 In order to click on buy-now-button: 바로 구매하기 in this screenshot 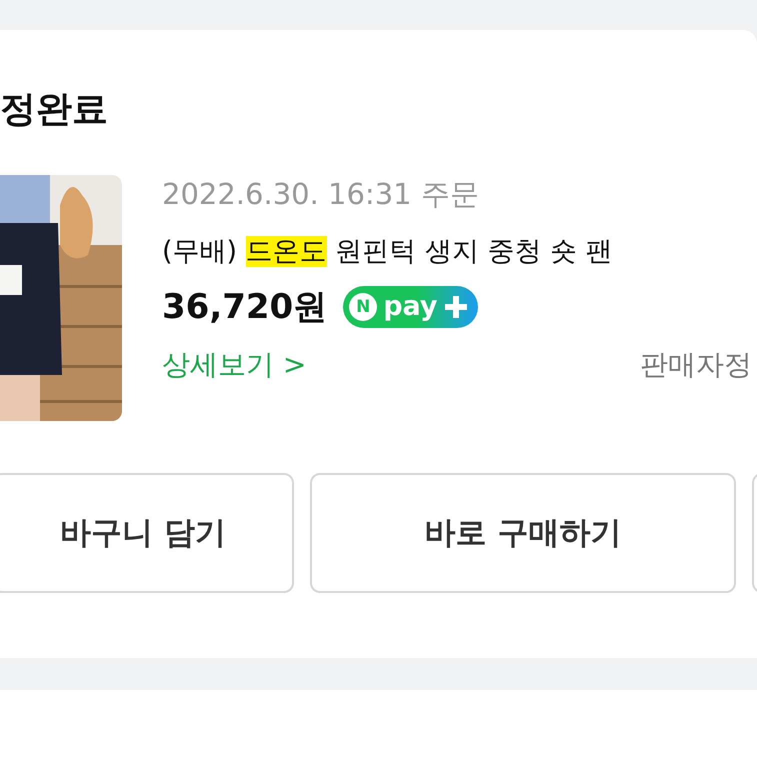, I will do `click(523, 533)`.